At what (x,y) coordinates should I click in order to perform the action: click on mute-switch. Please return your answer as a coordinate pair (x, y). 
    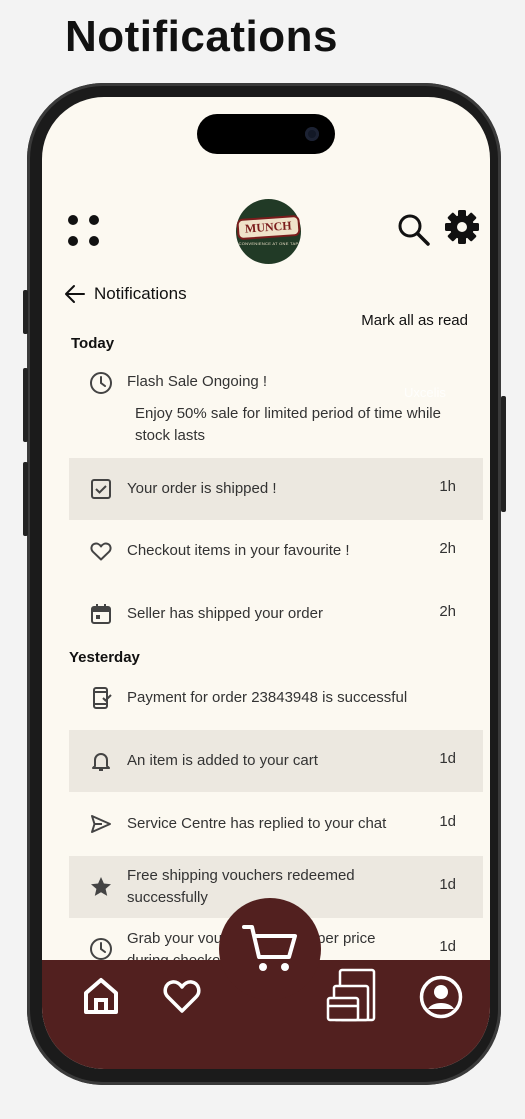
    Looking at the image, I should click on (25, 312).